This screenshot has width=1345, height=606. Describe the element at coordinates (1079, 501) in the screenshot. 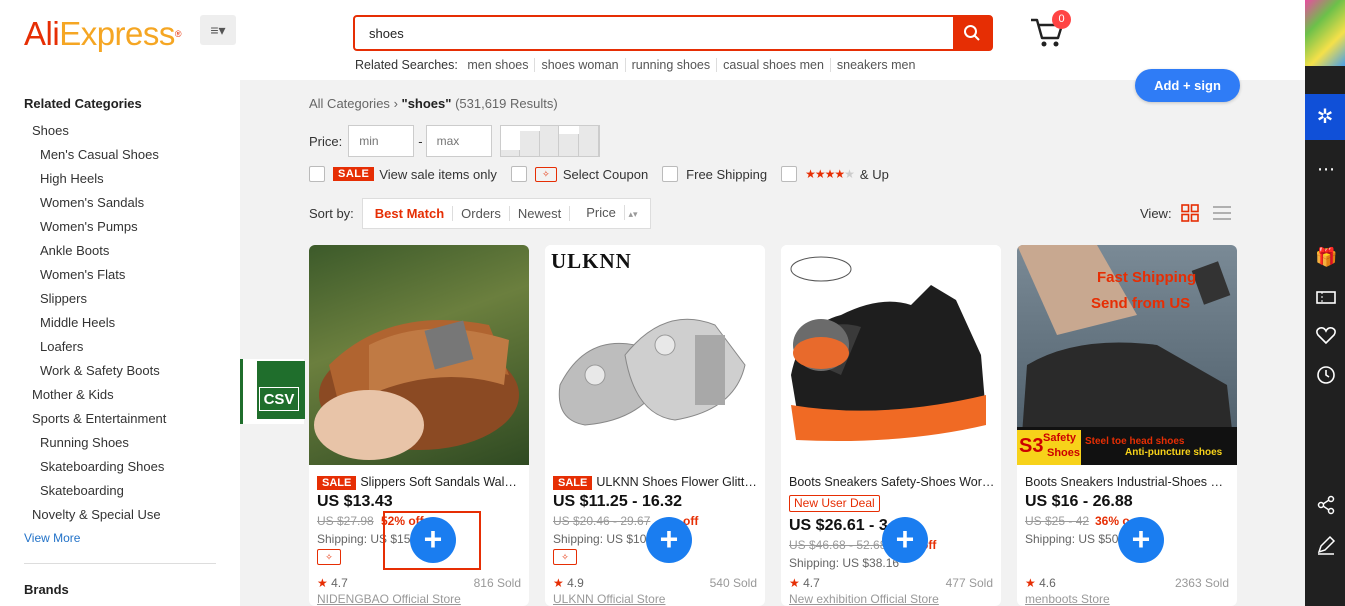

I see `product-price: US $16 - 26.88` at that location.